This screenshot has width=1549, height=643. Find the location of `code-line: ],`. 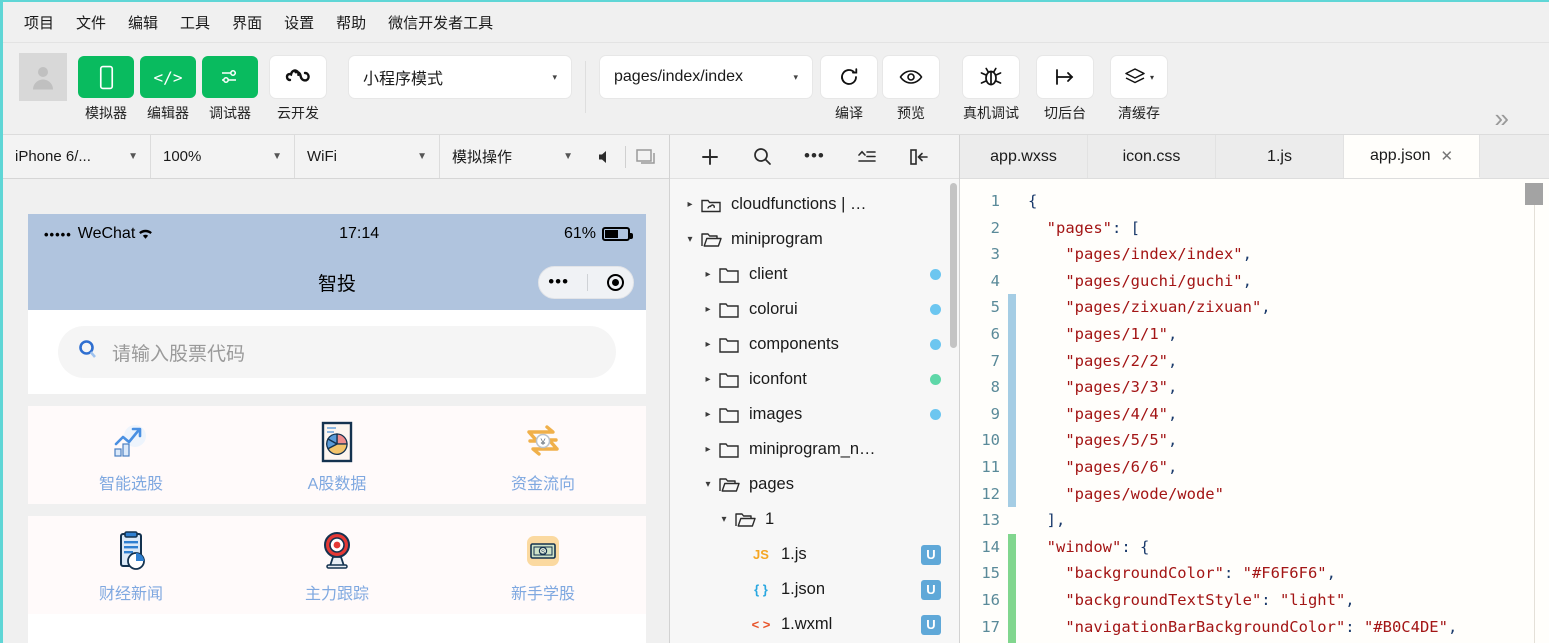

code-line: ], is located at coordinates (1056, 520).